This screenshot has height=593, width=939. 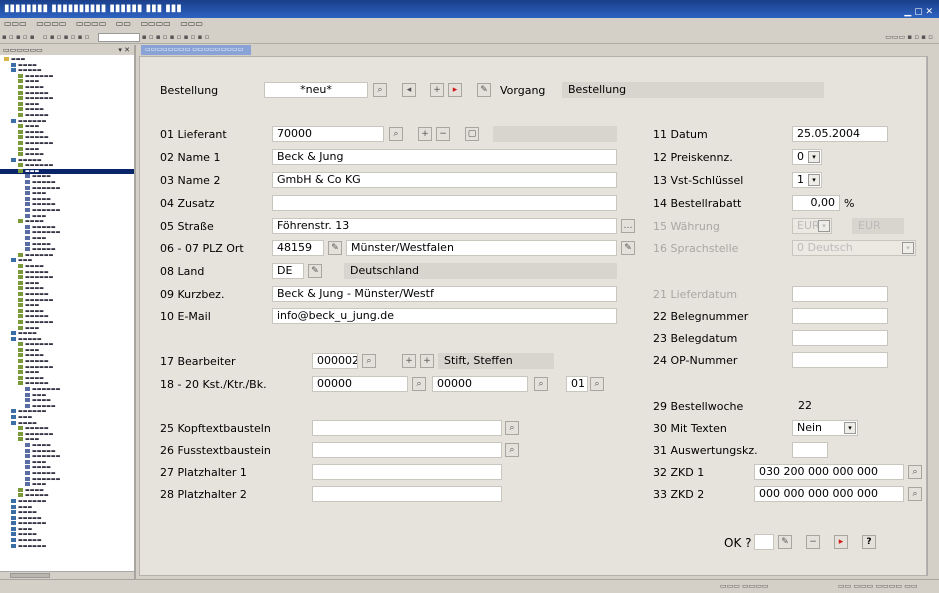 What do you see at coordinates (444, 226) in the screenshot?
I see `strasse-field: Föhrenstr. 13` at bounding box center [444, 226].